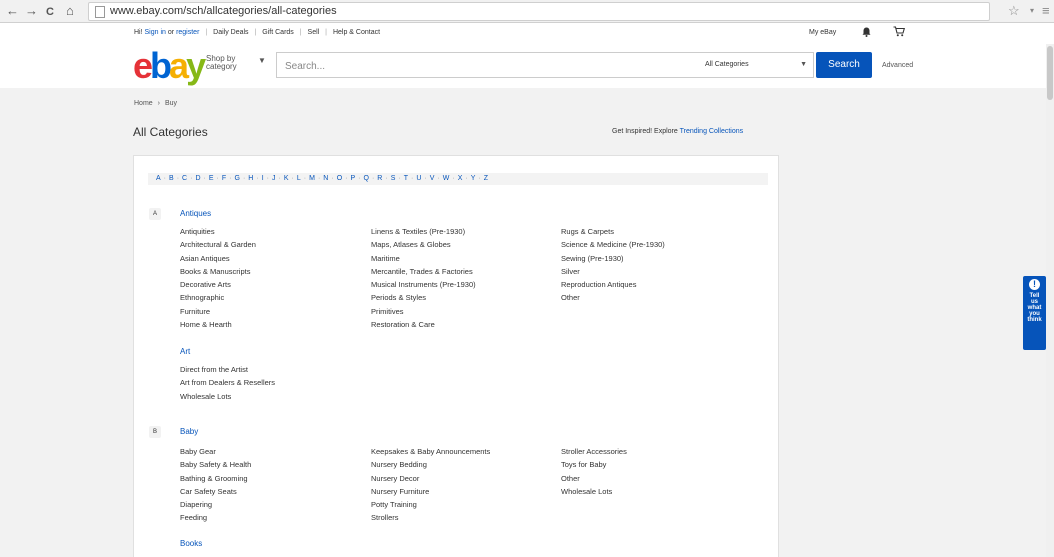 The image size is (1054, 557). Describe the element at coordinates (356, 32) in the screenshot. I see `help-contact-link: Help & Contact` at that location.